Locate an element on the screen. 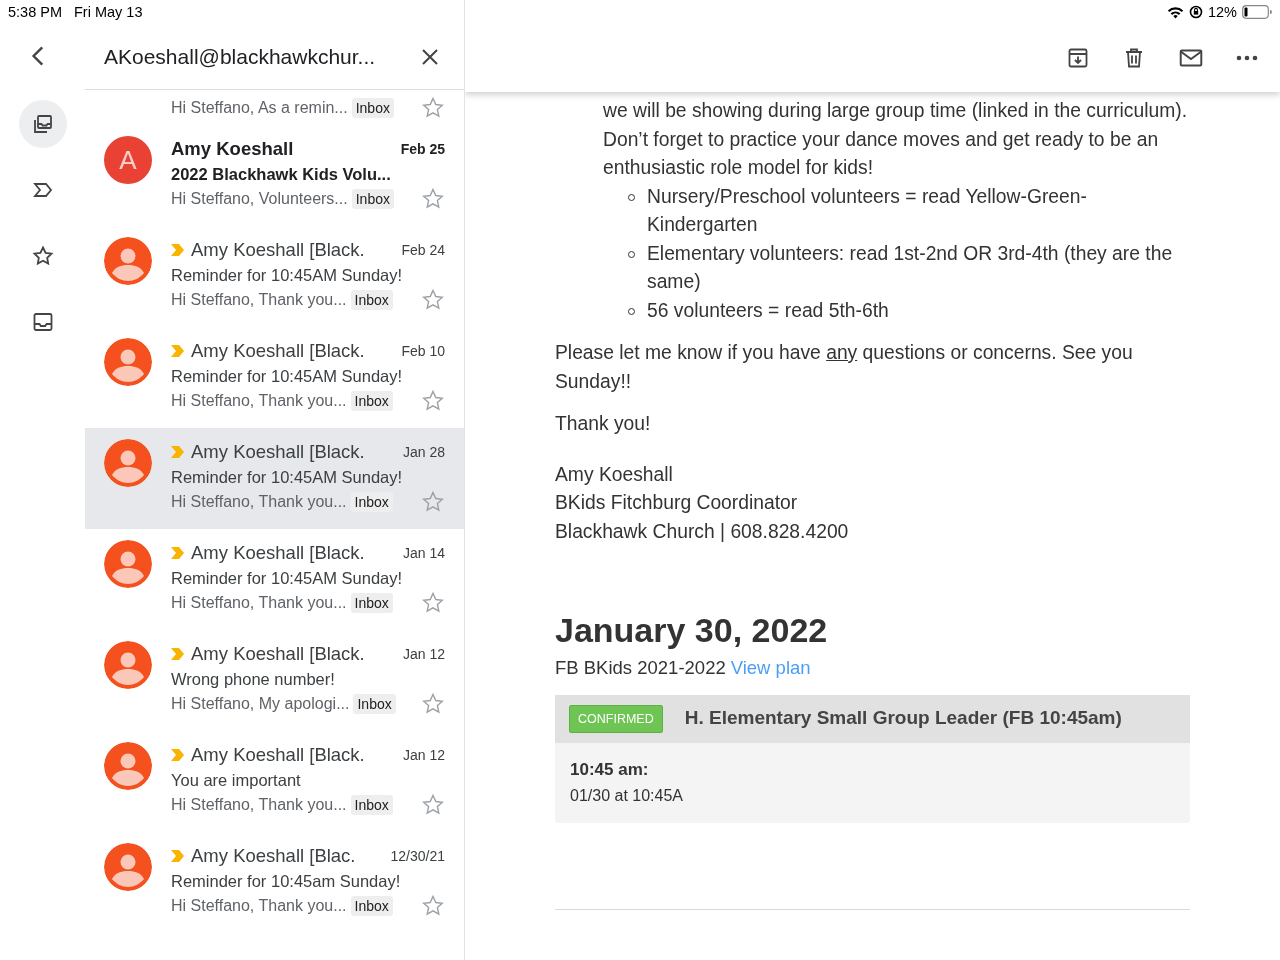 The width and height of the screenshot is (1280, 960). email-row: Amy Koeshall [Black. Feb 24 Reminder for 10:45AM Sunday! Hi Steffano, Thank you... Inbox is located at coordinates (274, 276).